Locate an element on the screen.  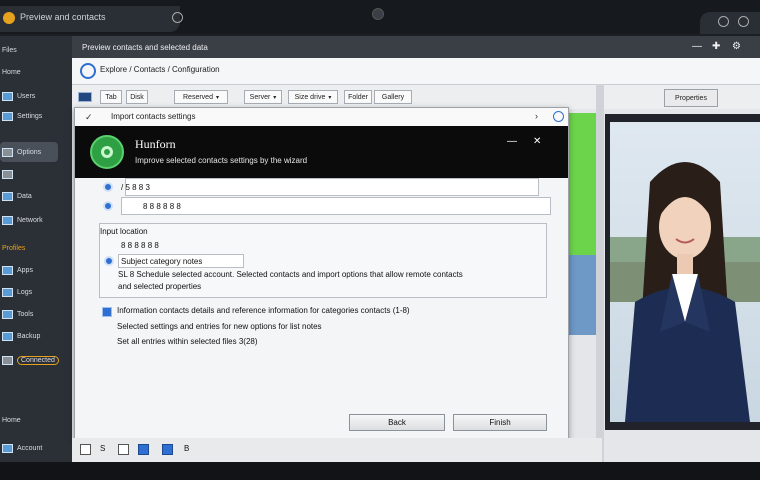
sidebar-item: Options is located at coordinates (21, 152).